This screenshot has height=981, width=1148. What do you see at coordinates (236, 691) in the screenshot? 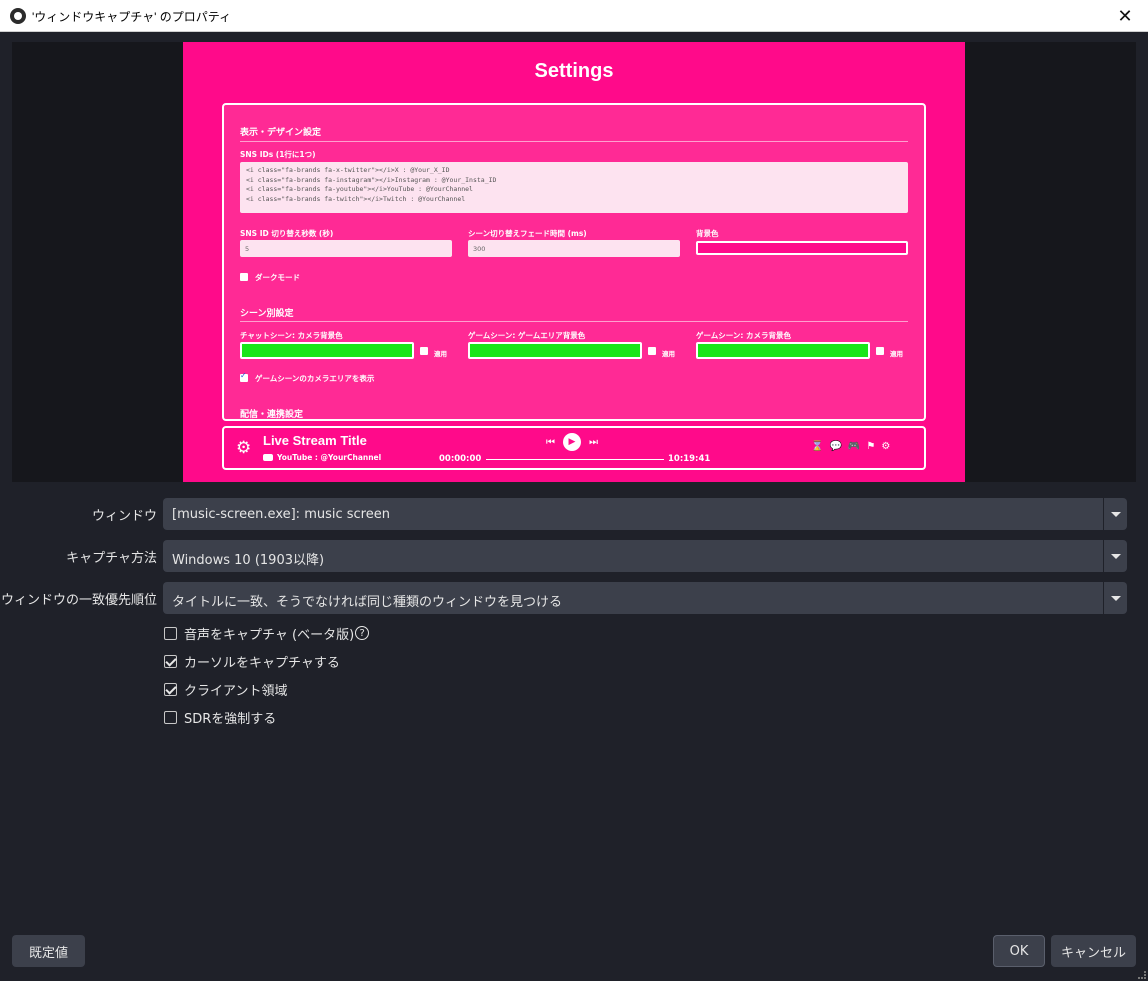
I see `client-area-label: クライアント領域` at bounding box center [236, 691].